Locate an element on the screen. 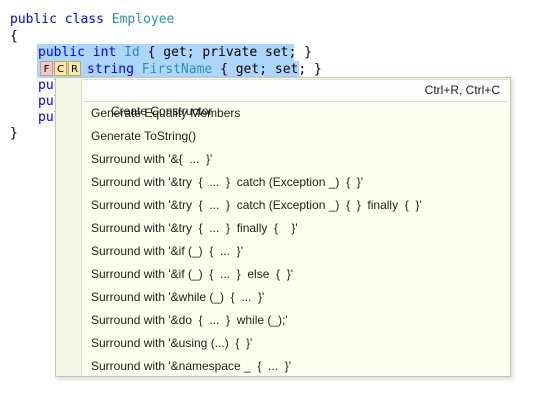 This screenshot has width=549, height=411. property-name: Id is located at coordinates (132, 52).